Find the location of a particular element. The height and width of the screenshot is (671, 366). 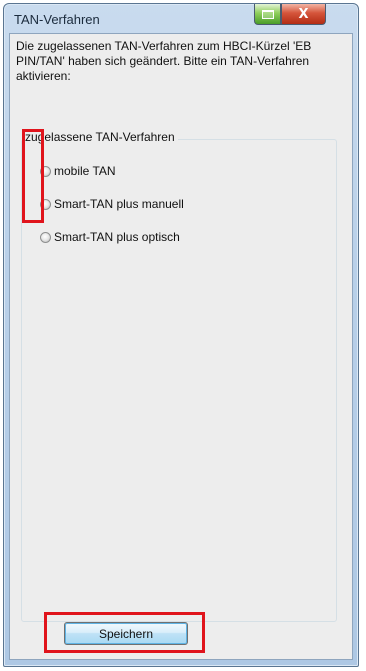

radio-option-smart-tan-manuell: Smart-TAN plus manuell is located at coordinates (112, 204).